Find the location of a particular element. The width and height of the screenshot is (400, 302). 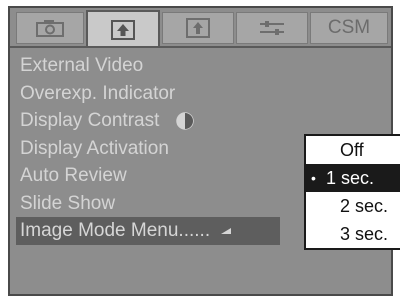

option-label: Off is located at coordinates (352, 150).